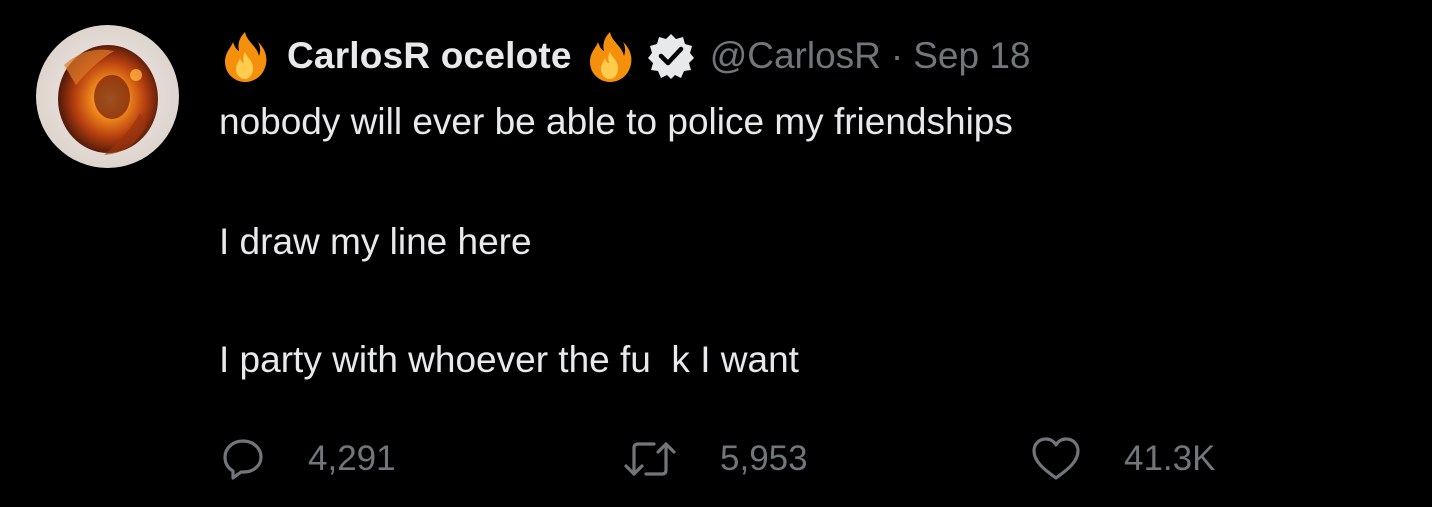 Image resolution: width=1432 pixels, height=507 pixels. I want to click on retweet-icon, so click(650, 459).